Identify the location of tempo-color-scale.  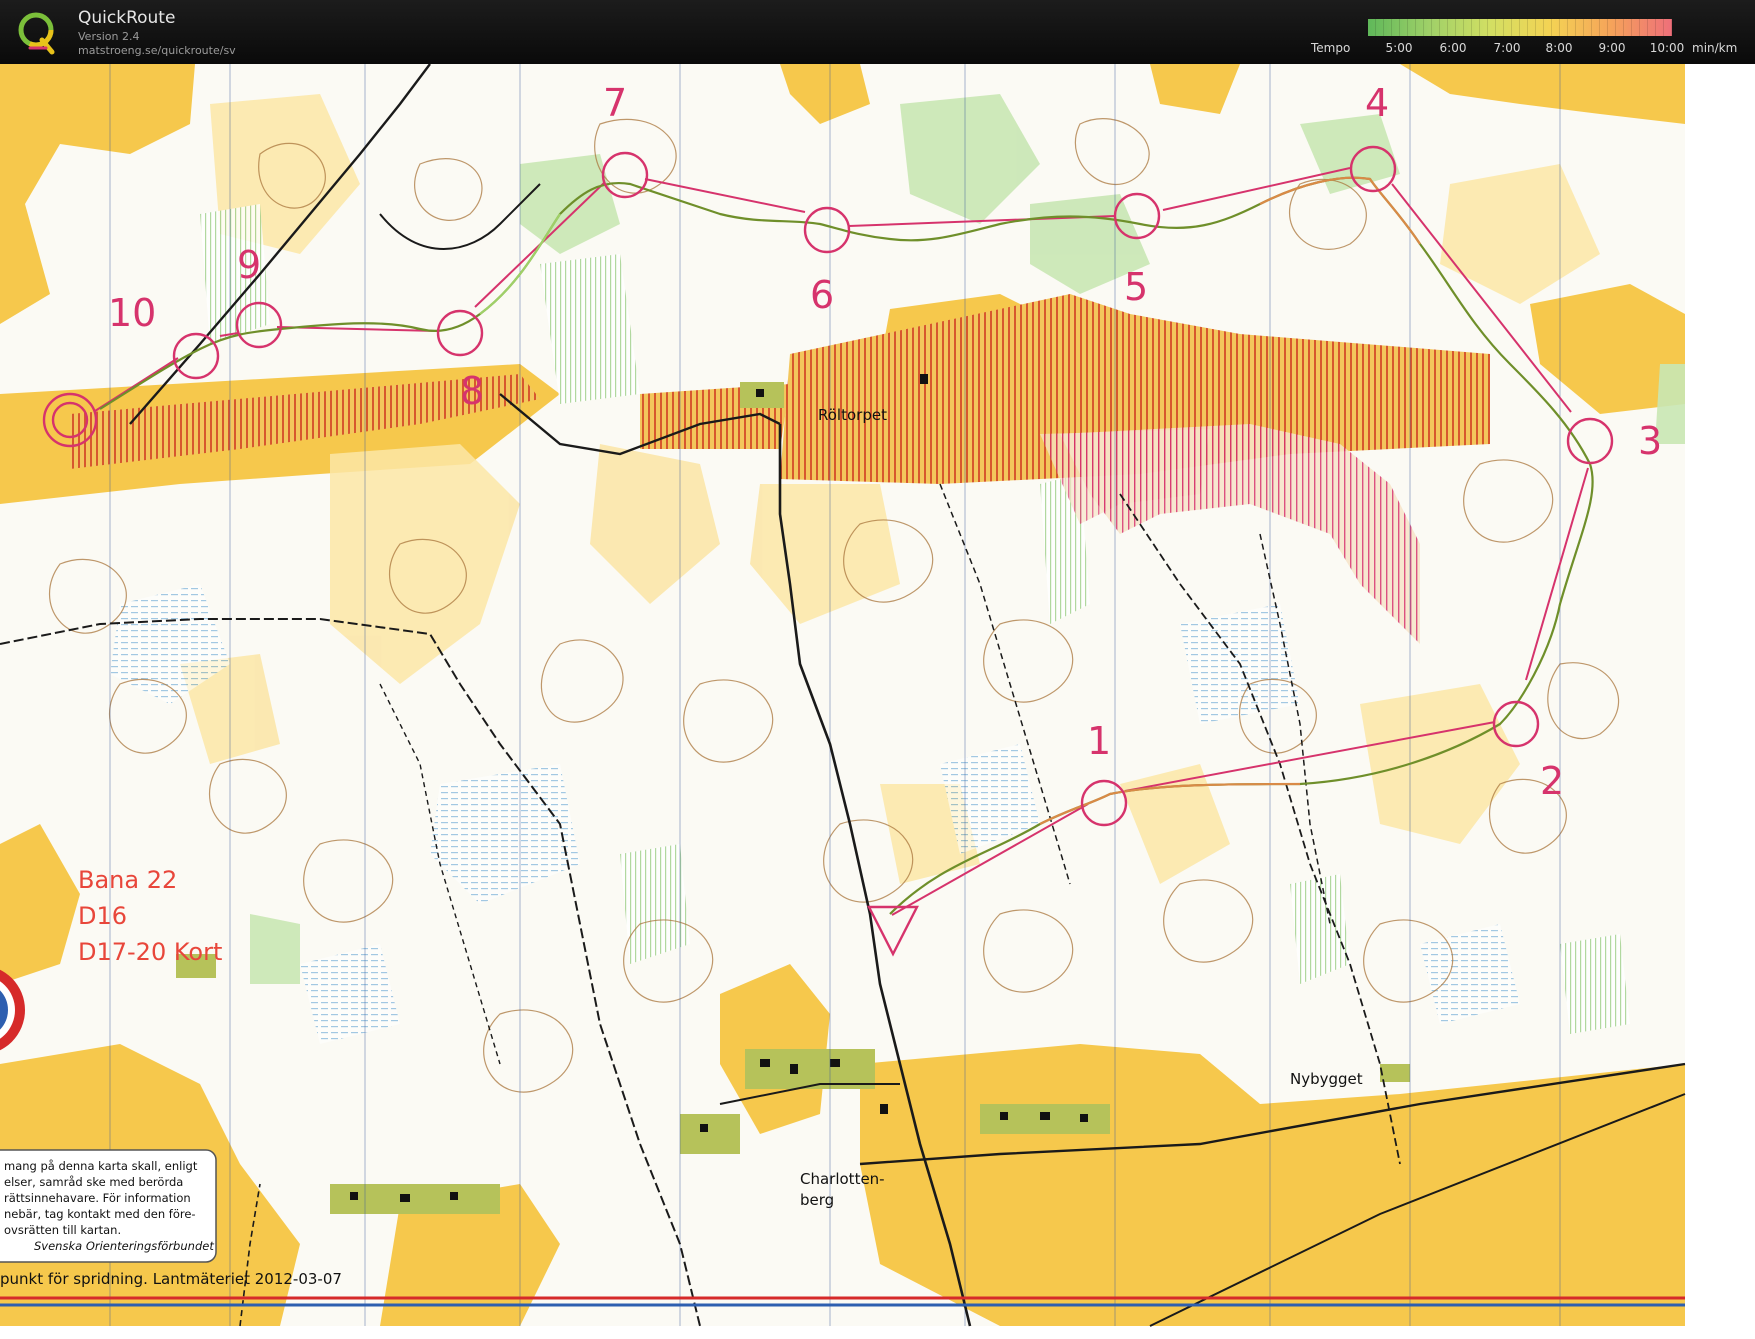
(1520, 27).